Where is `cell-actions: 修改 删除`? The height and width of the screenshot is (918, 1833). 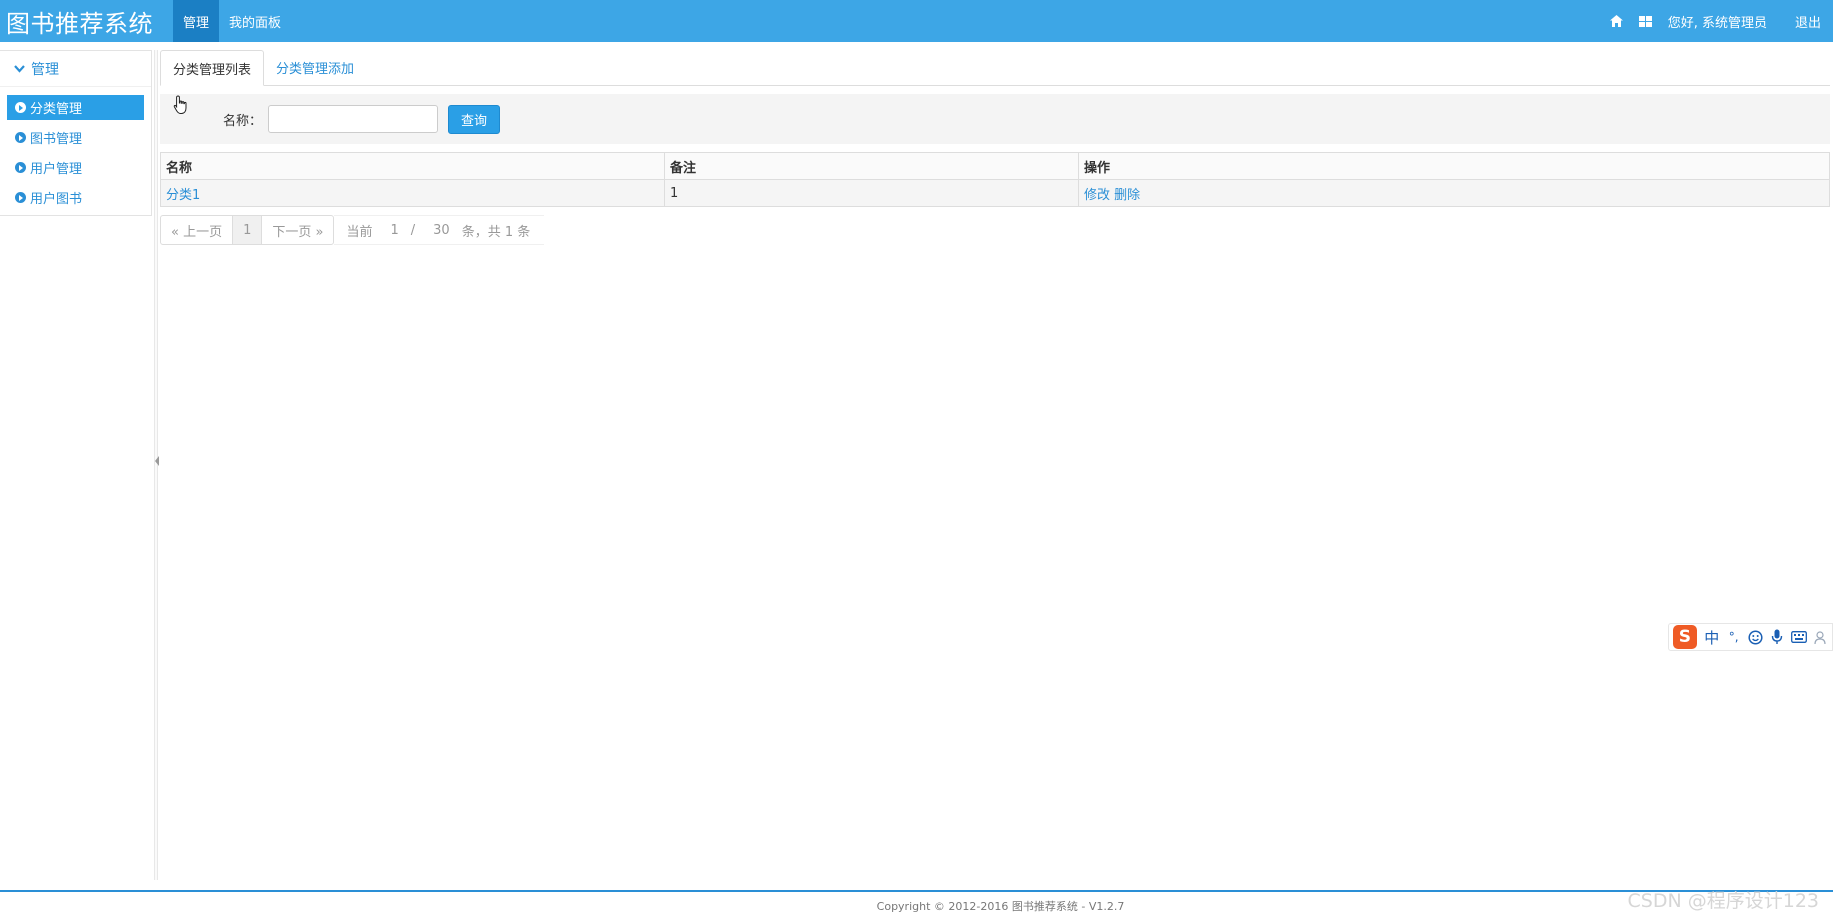 cell-actions: 修改 删除 is located at coordinates (1454, 193).